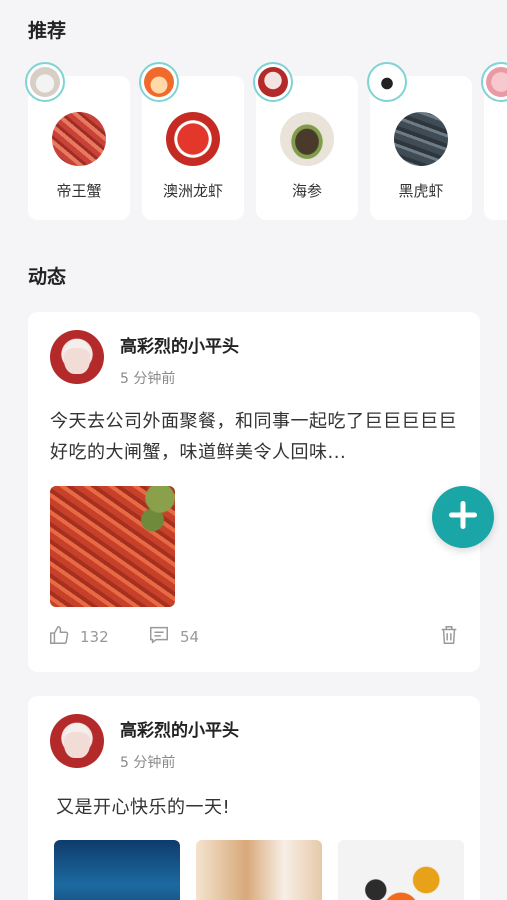 Image resolution: width=507 pixels, height=900 pixels. I want to click on plus-icon, so click(463, 517).